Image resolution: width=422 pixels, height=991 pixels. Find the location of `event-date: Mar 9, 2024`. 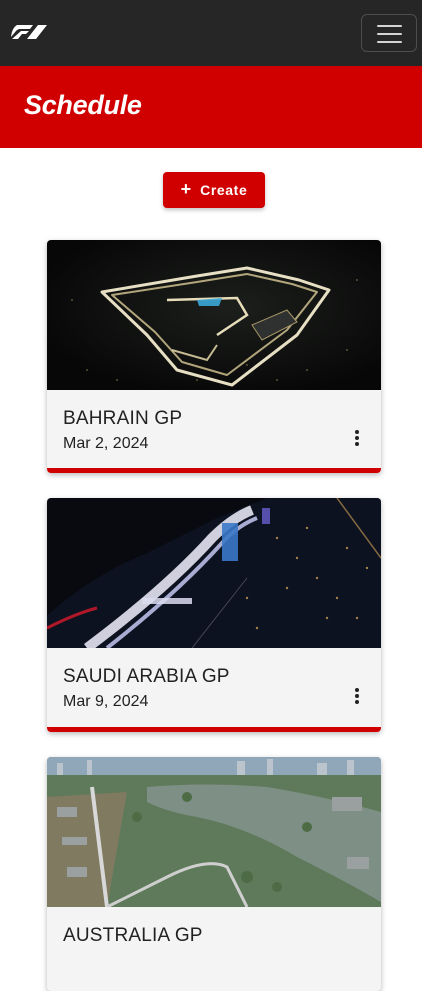

event-date: Mar 9, 2024 is located at coordinates (106, 701).